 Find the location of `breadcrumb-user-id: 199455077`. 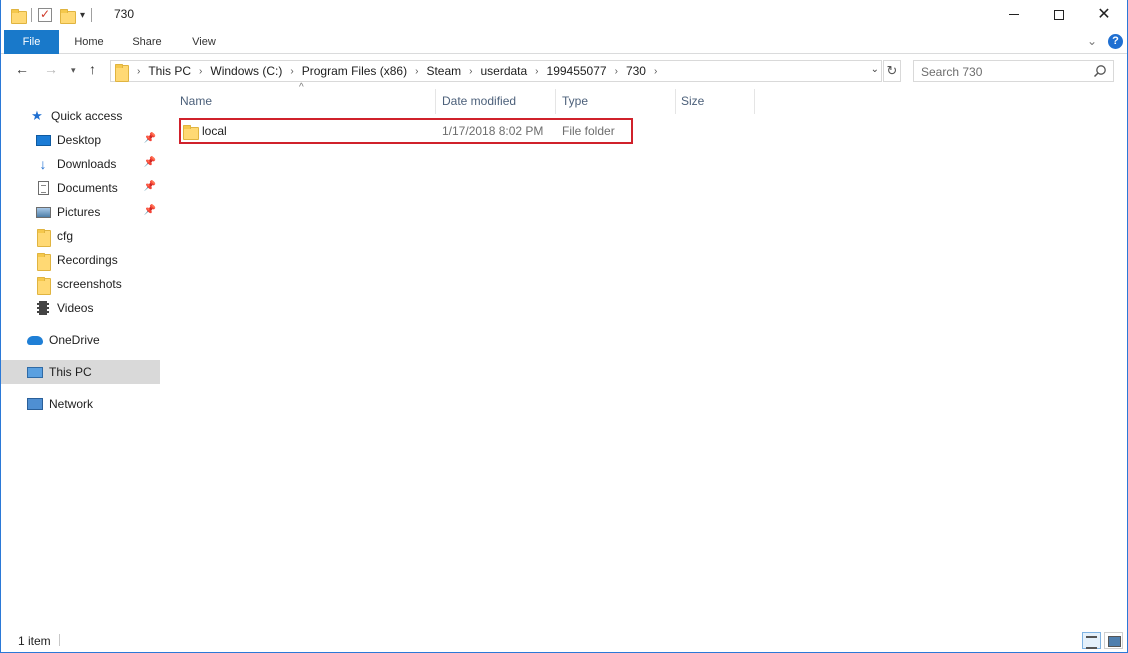

breadcrumb-user-id: 199455077 is located at coordinates (577, 71).